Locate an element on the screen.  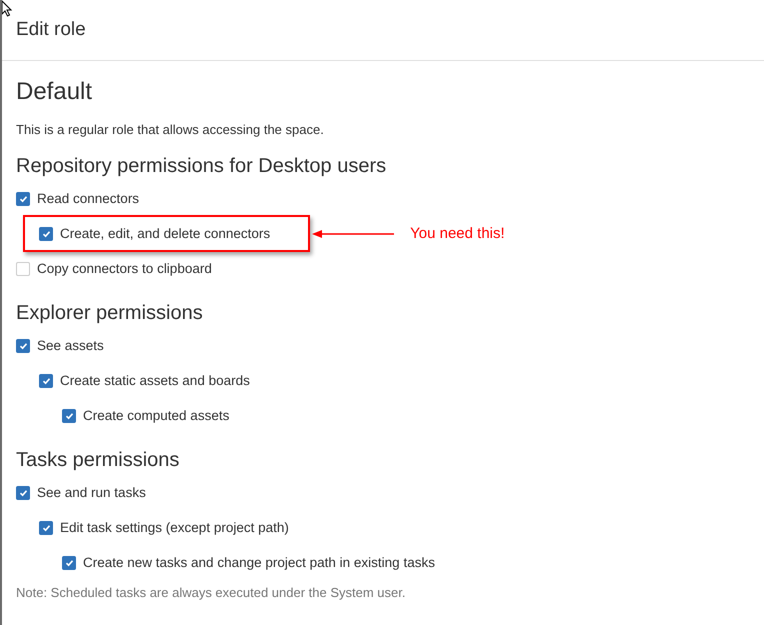
permission-label: Create static assets and boards is located at coordinates (155, 380).